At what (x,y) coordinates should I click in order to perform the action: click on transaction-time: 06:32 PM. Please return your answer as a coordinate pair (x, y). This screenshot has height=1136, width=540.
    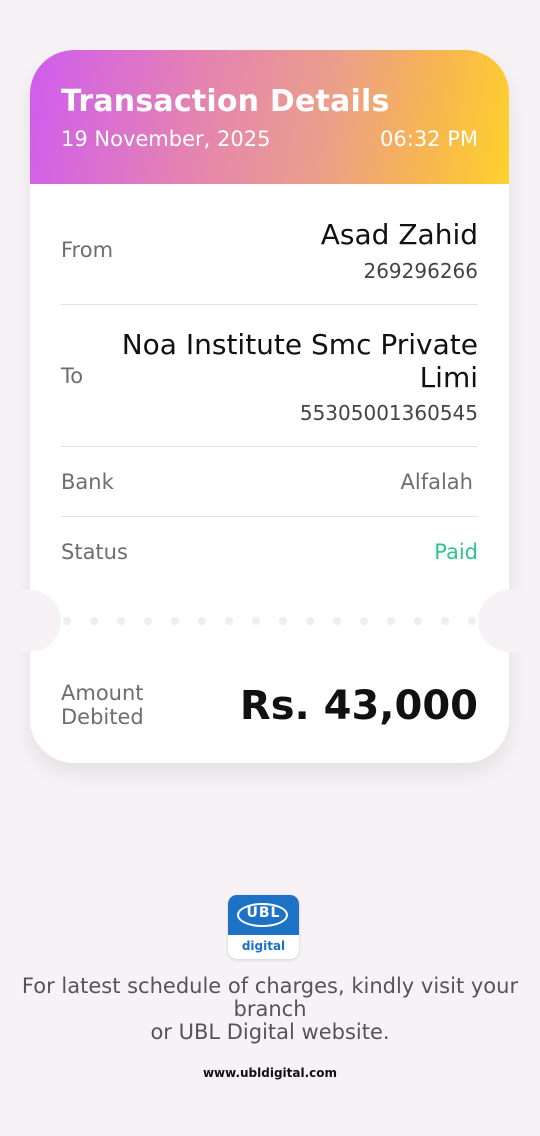
    Looking at the image, I should click on (429, 139).